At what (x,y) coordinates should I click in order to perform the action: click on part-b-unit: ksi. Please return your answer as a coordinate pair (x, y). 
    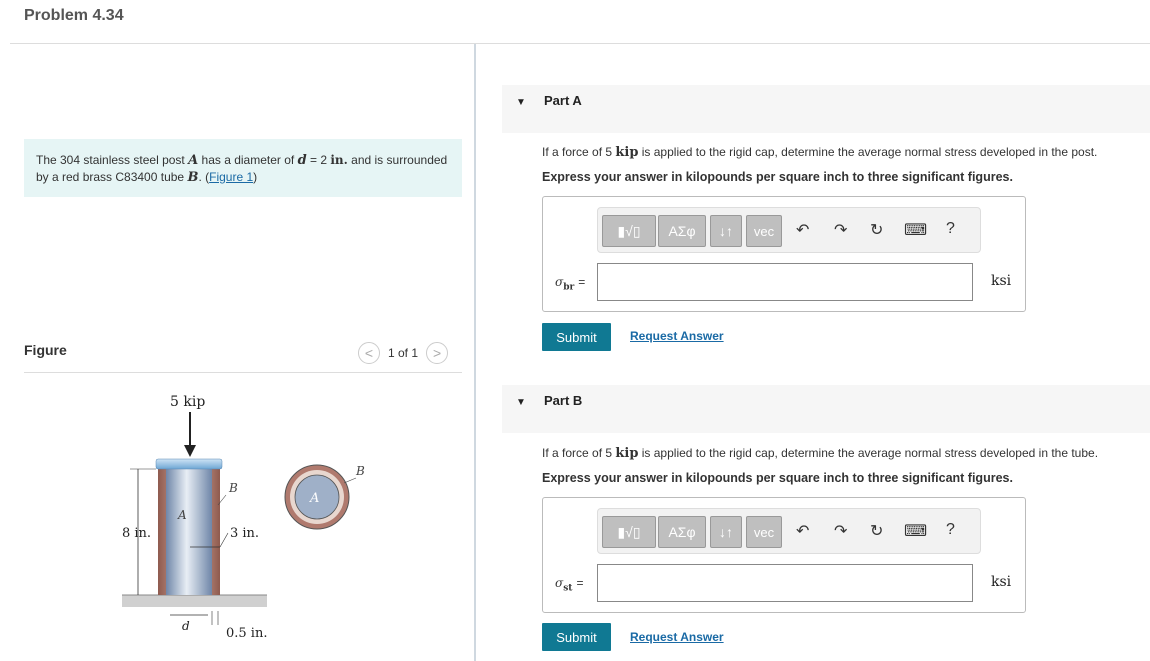
    Looking at the image, I should click on (1001, 582).